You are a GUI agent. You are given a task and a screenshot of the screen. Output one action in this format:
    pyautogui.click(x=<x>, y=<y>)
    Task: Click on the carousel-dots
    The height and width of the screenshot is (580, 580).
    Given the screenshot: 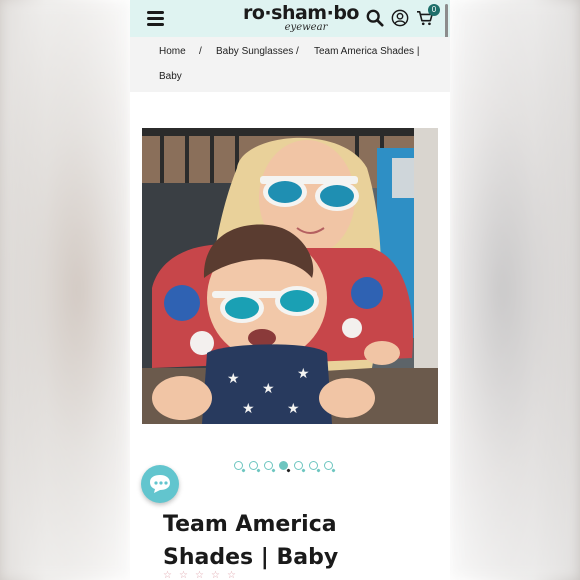 What is the action you would take?
    pyautogui.click(x=283, y=466)
    